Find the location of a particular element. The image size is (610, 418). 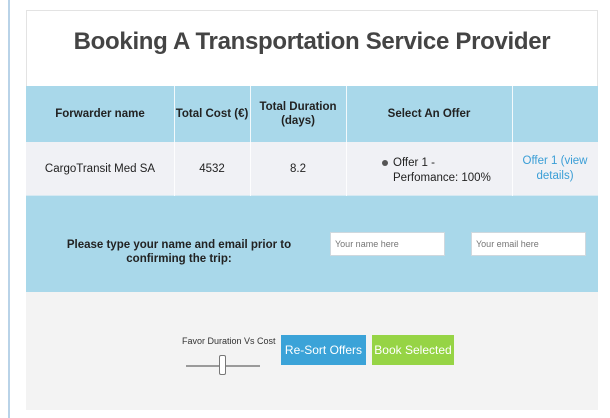

header-select-offer: Select An Offer is located at coordinates (429, 114).